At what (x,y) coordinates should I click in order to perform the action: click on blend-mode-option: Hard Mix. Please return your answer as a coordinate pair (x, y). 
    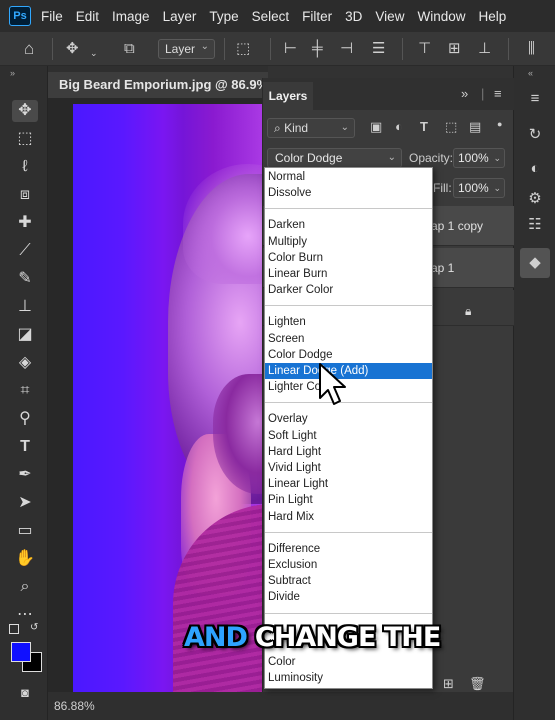
    Looking at the image, I should click on (348, 517).